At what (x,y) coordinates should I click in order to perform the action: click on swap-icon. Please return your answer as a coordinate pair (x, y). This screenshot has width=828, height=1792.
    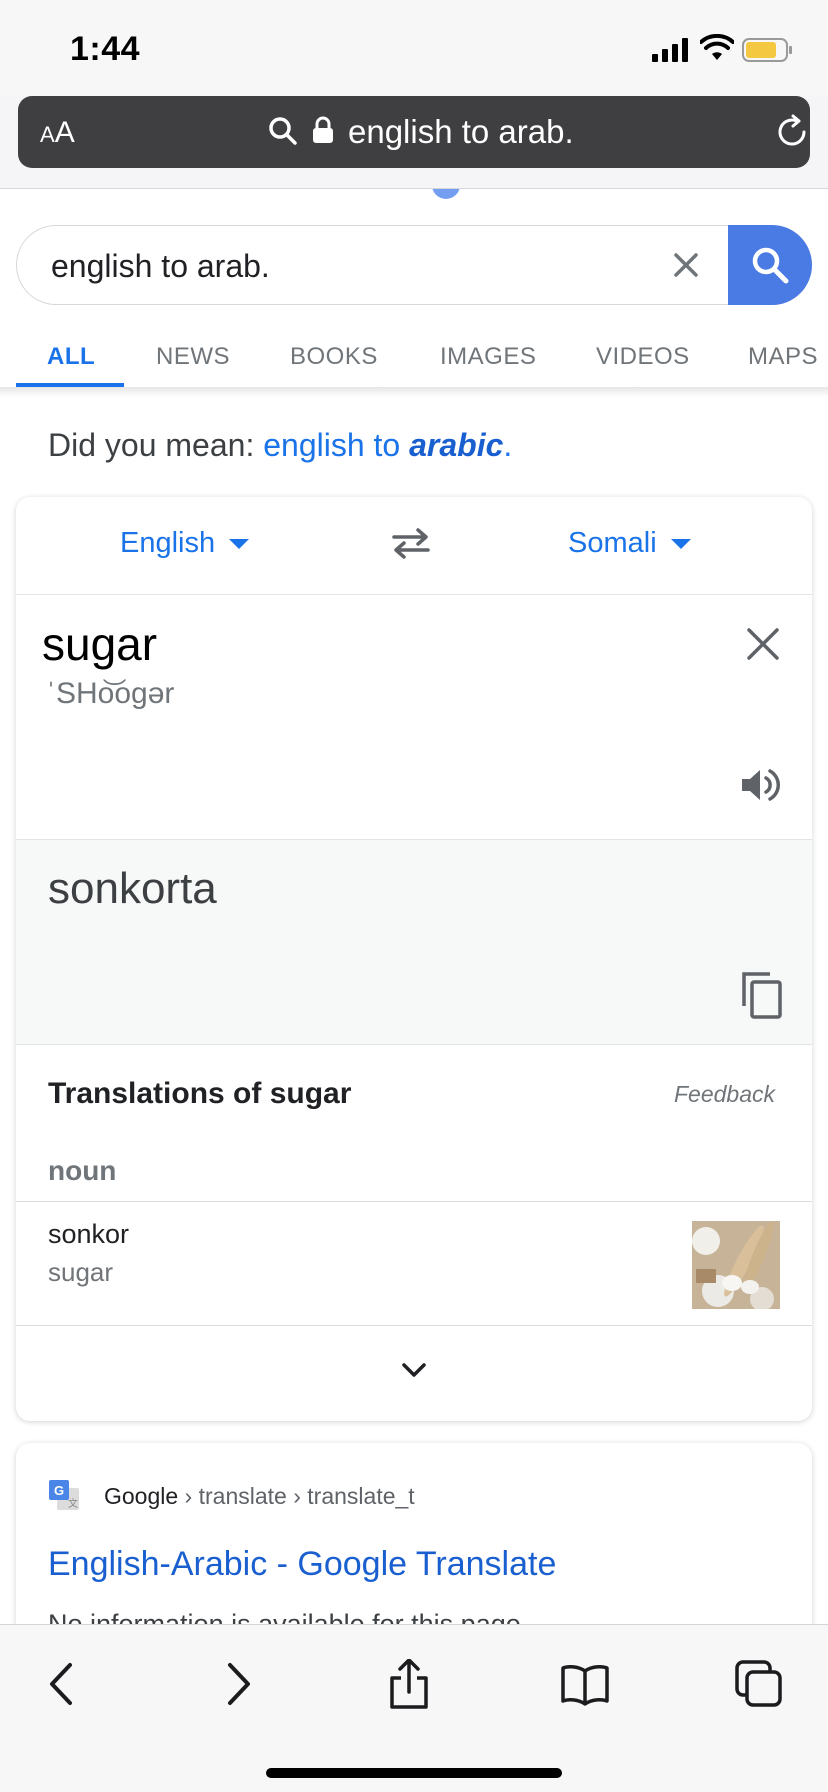
    Looking at the image, I should click on (411, 543).